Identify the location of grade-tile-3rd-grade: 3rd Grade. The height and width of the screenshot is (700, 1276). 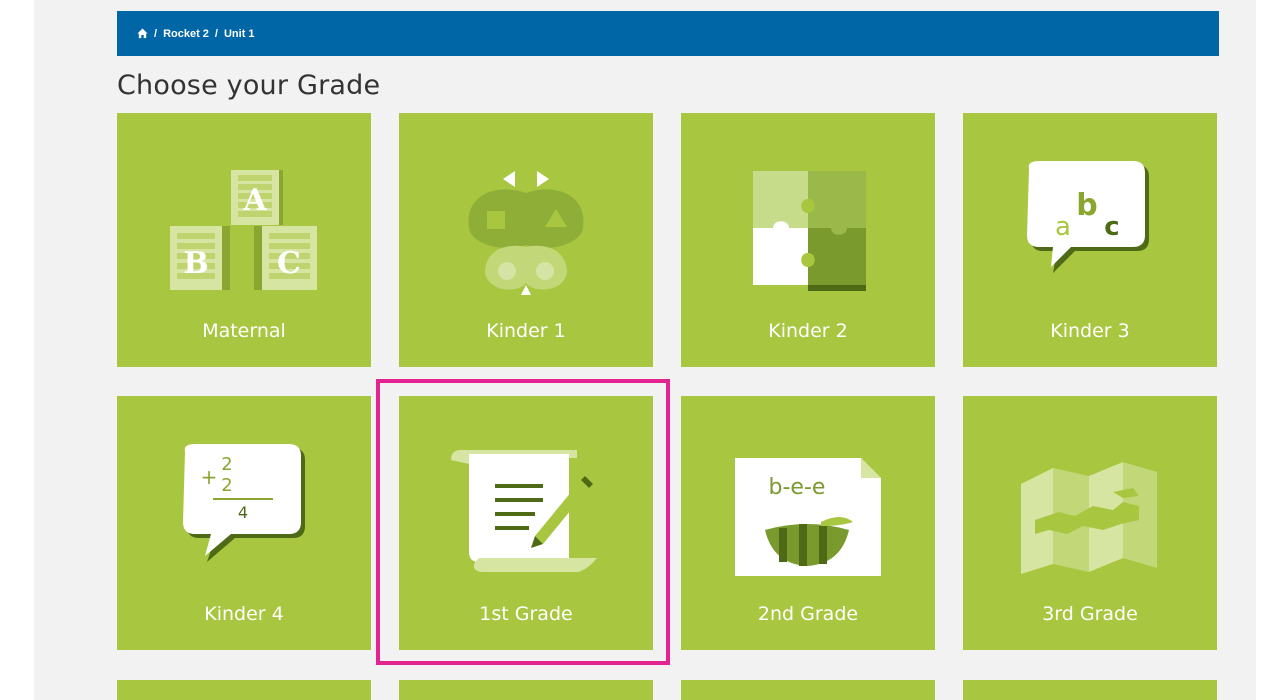
(1090, 523).